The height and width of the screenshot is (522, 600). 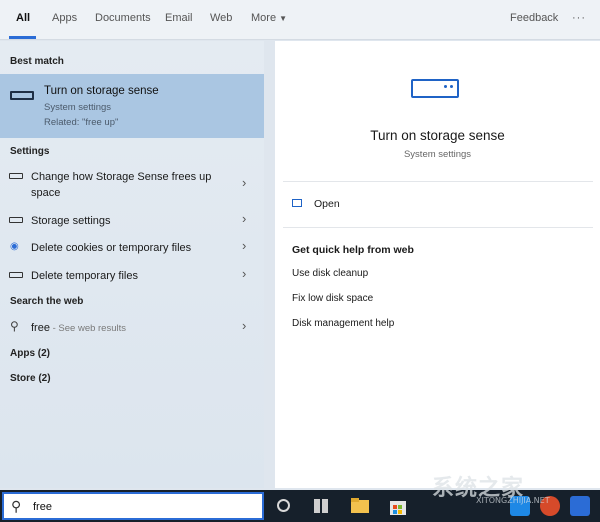 I want to click on active-tab-indicator, so click(x=22, y=37).